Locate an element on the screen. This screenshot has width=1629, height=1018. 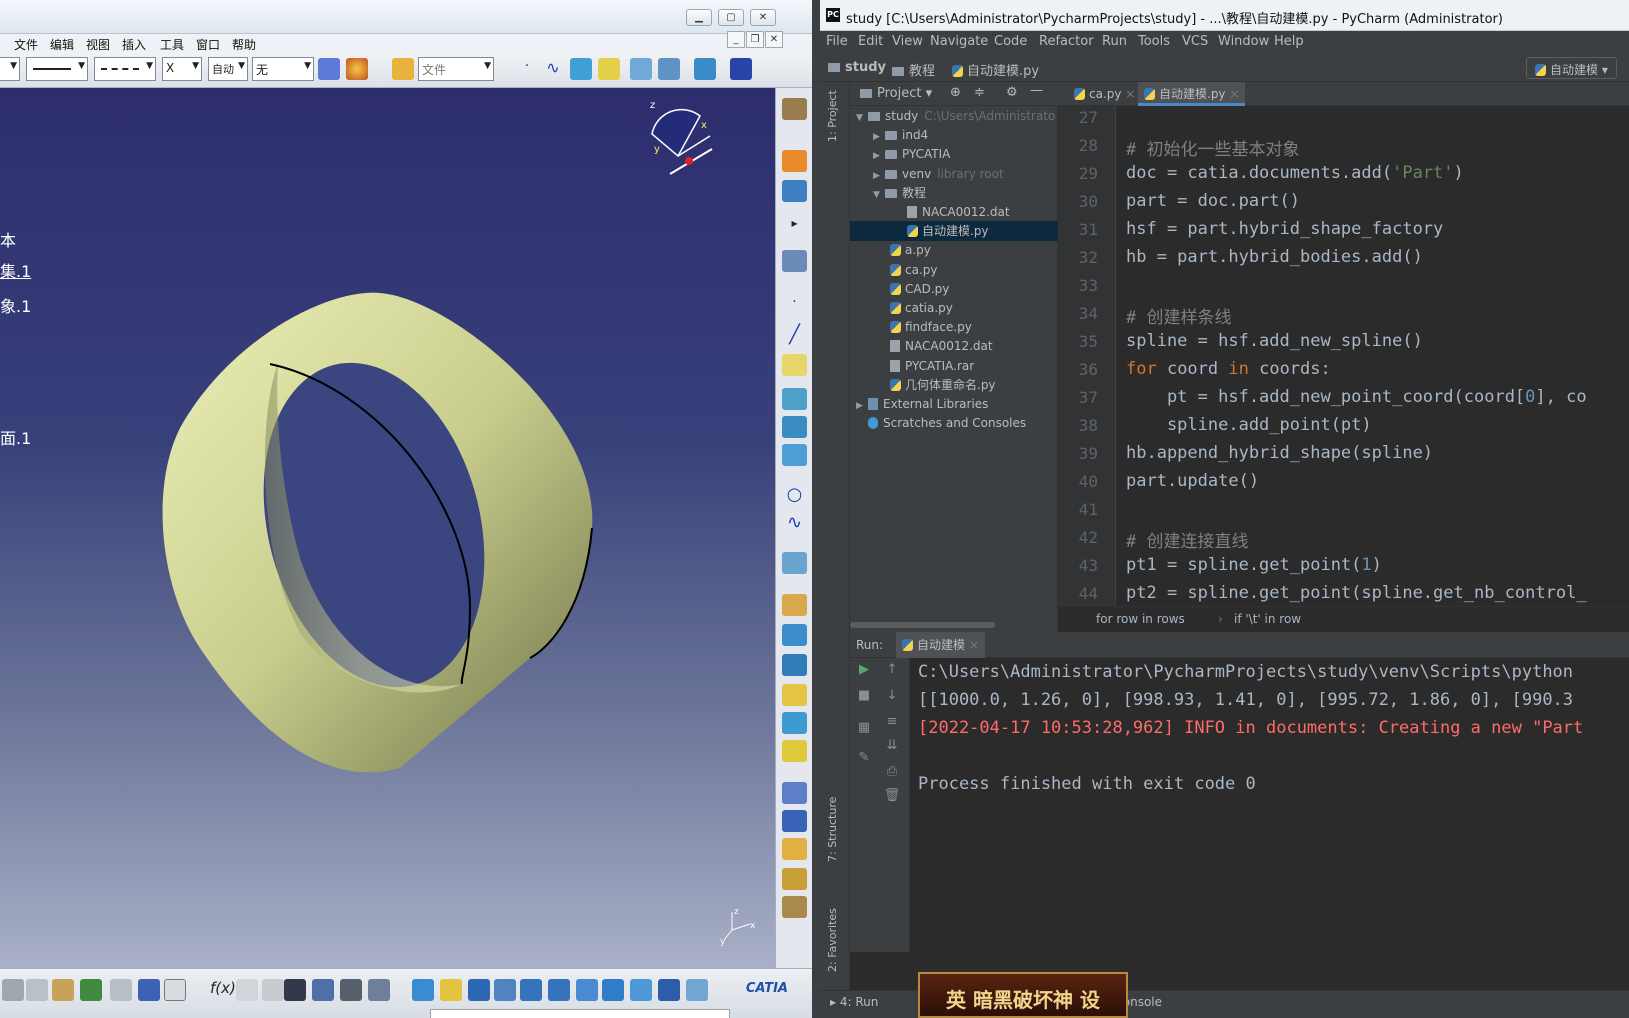
tree-item: PYCATIA.rar is located at coordinates (954, 366).